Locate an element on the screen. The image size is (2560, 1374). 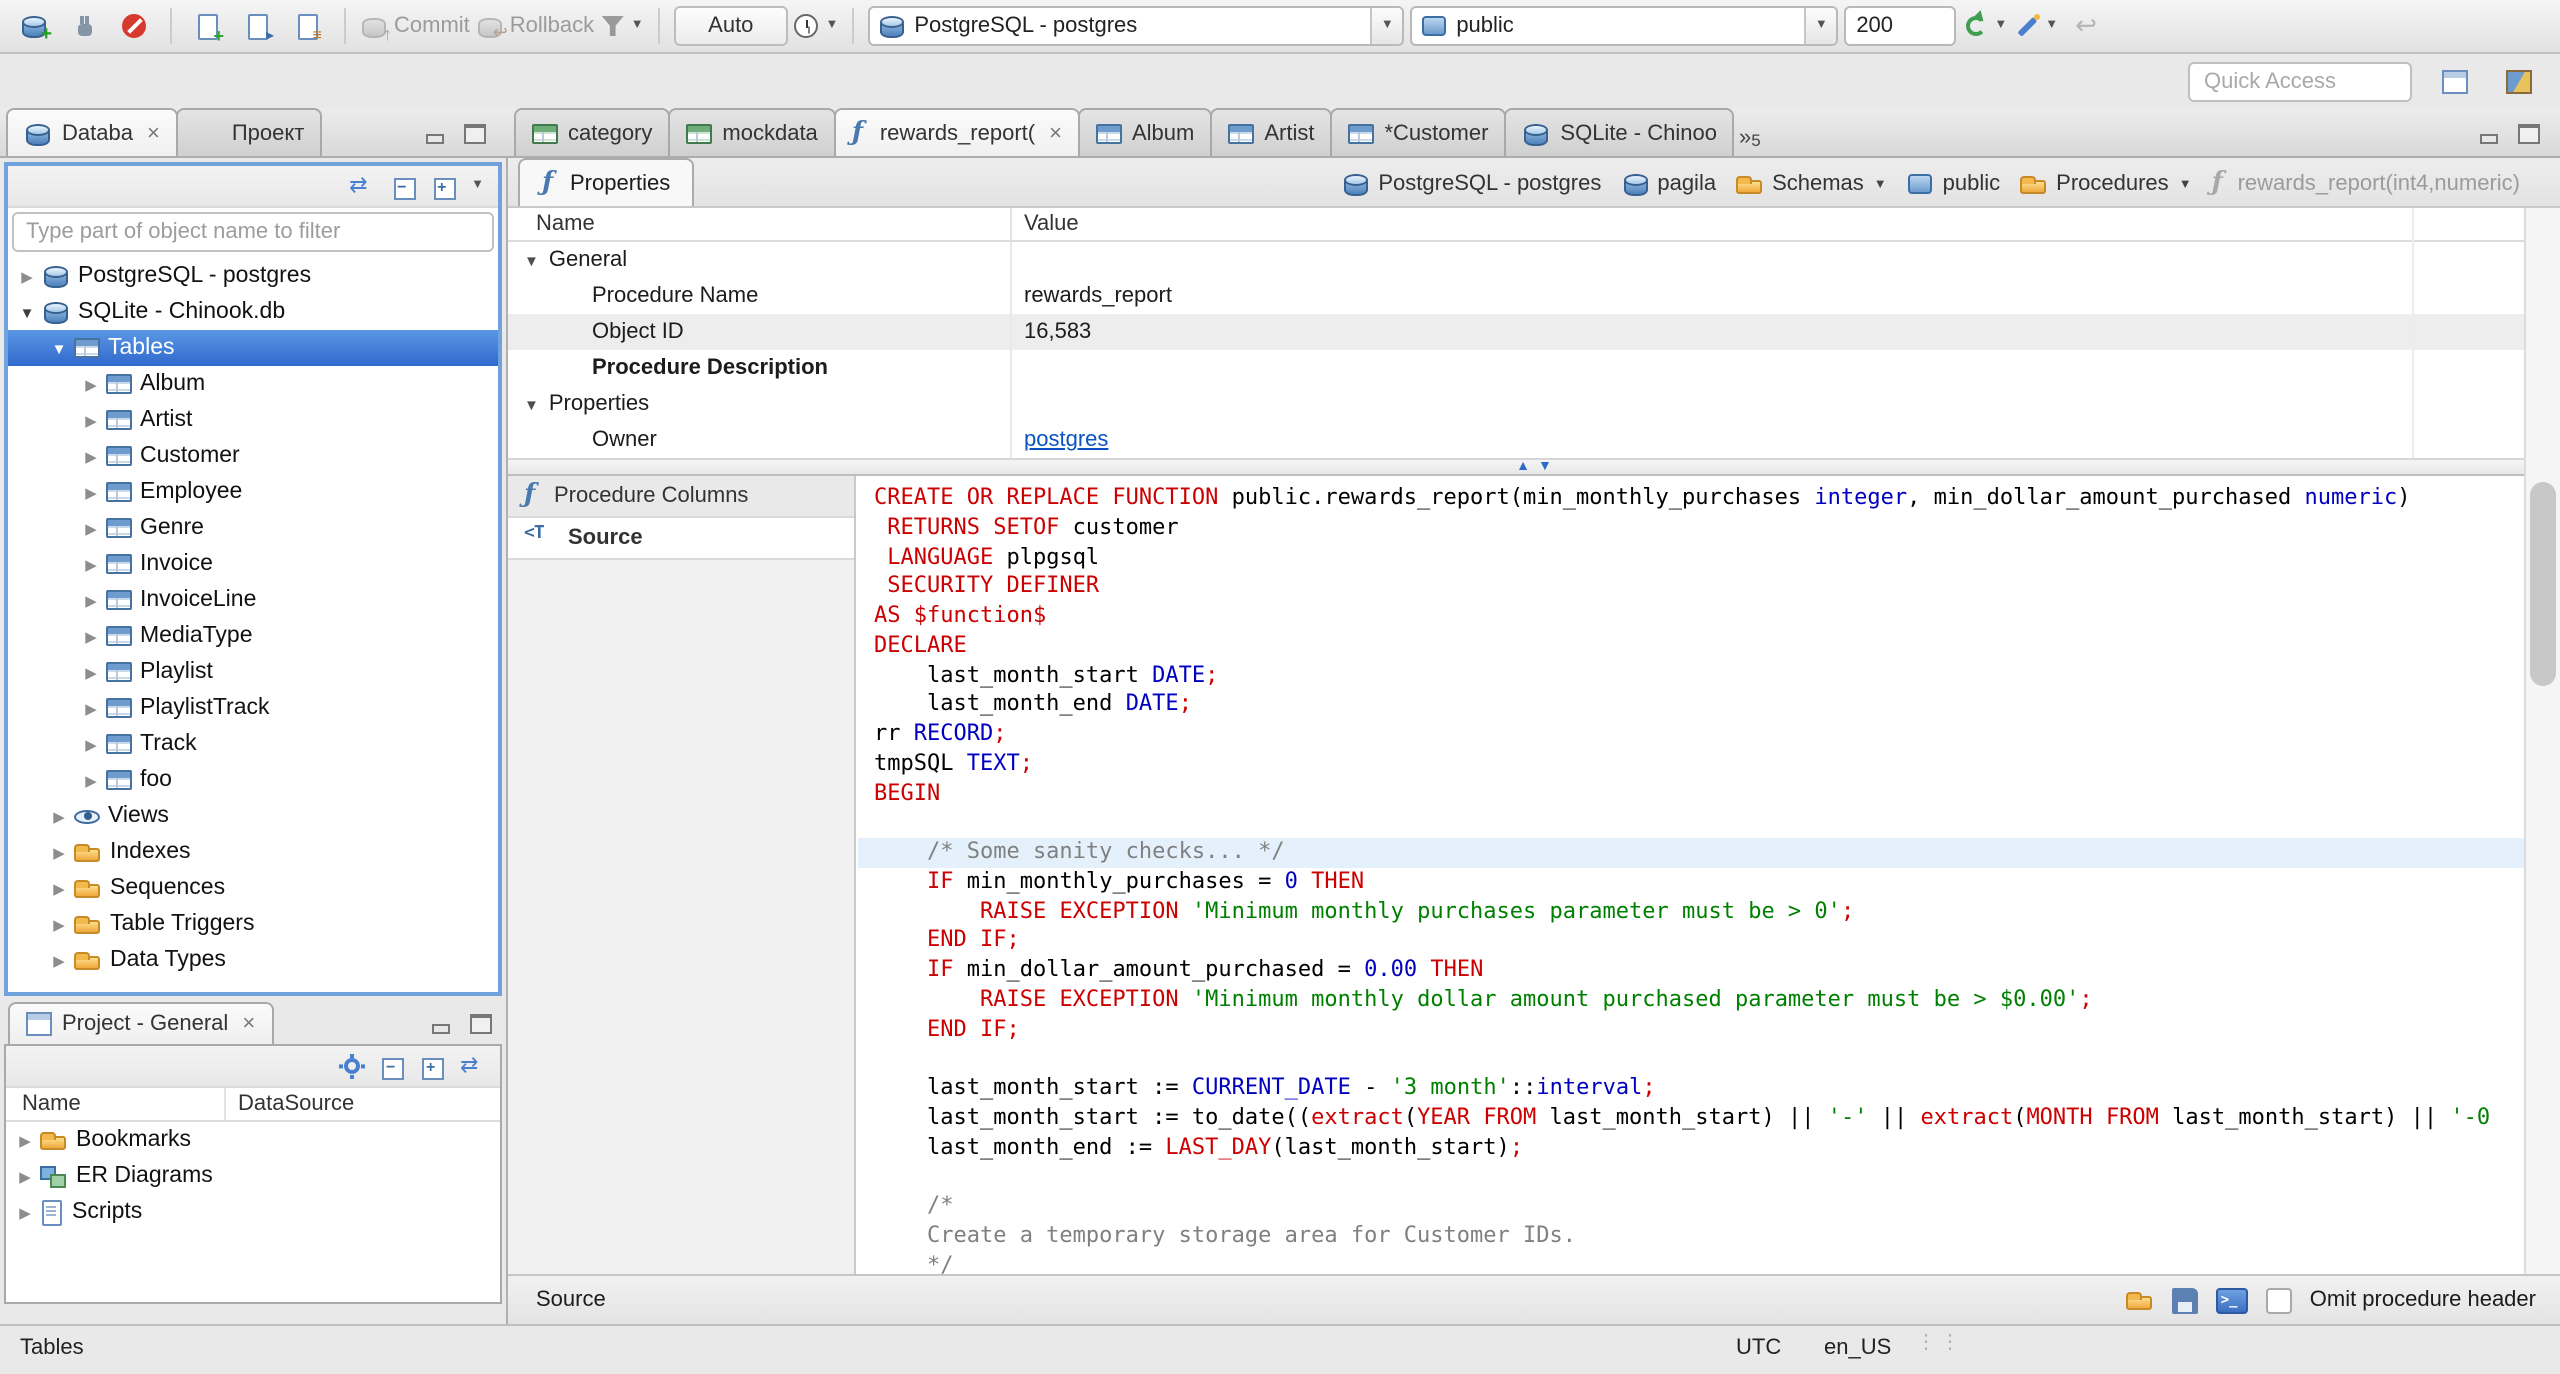
sash-up-icon: ▲ is located at coordinates (1523, 467).